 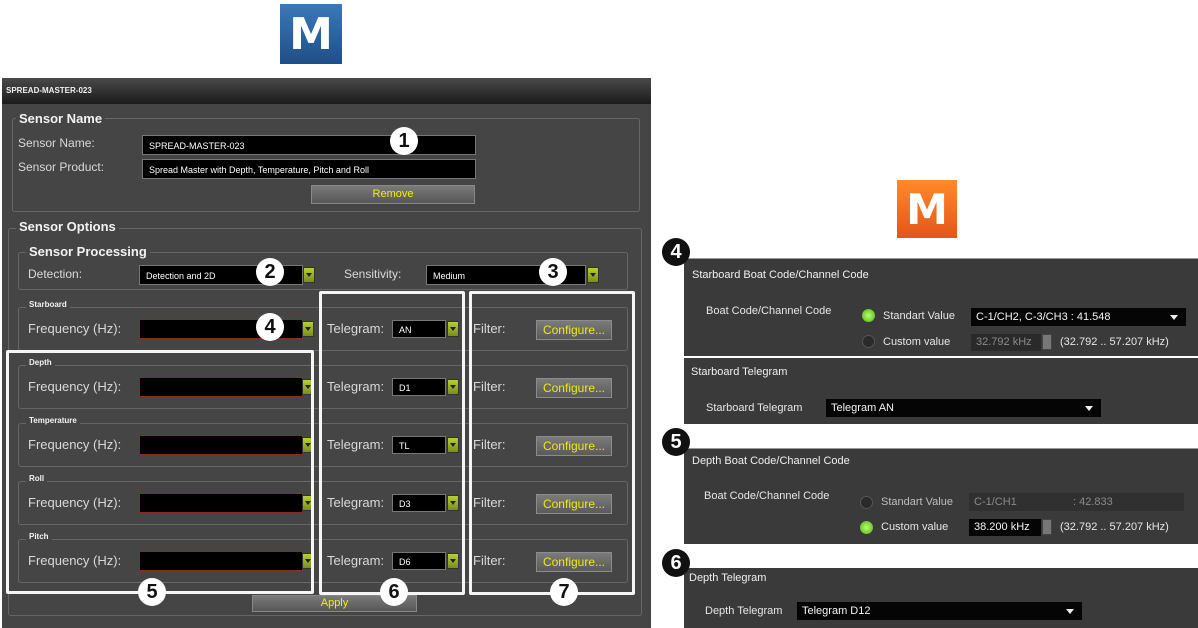 I want to click on starboard-code-title: Starboard Boat Code/Channel Code, so click(x=780, y=275).